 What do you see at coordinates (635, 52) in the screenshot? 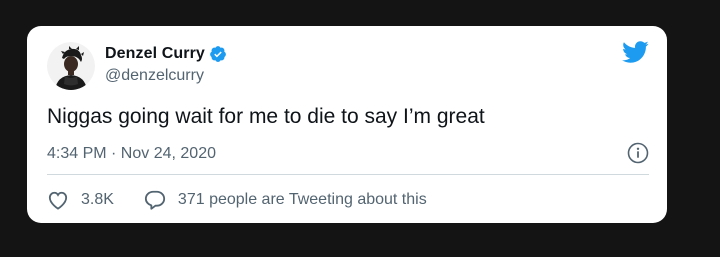
I see `twitter-bird-icon` at bounding box center [635, 52].